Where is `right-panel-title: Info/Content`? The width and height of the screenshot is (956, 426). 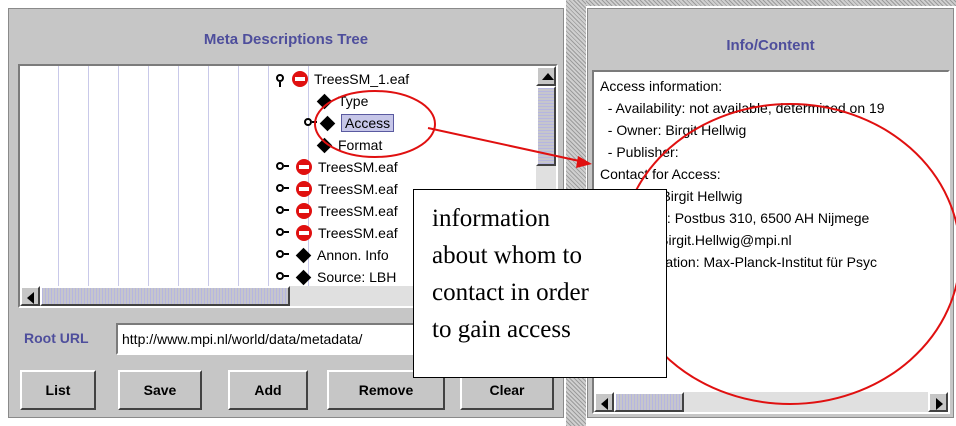
right-panel-title: Info/Content is located at coordinates (770, 45).